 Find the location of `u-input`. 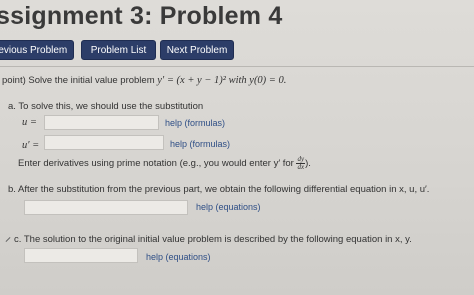

u-input is located at coordinates (101, 122).